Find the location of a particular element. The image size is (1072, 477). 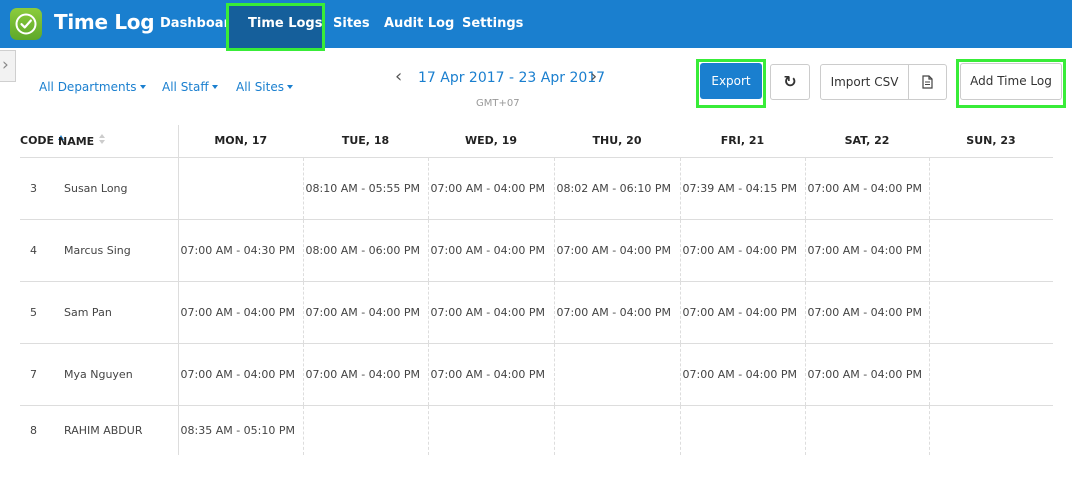

cell-name: Mya Nguyen is located at coordinates (118, 374).